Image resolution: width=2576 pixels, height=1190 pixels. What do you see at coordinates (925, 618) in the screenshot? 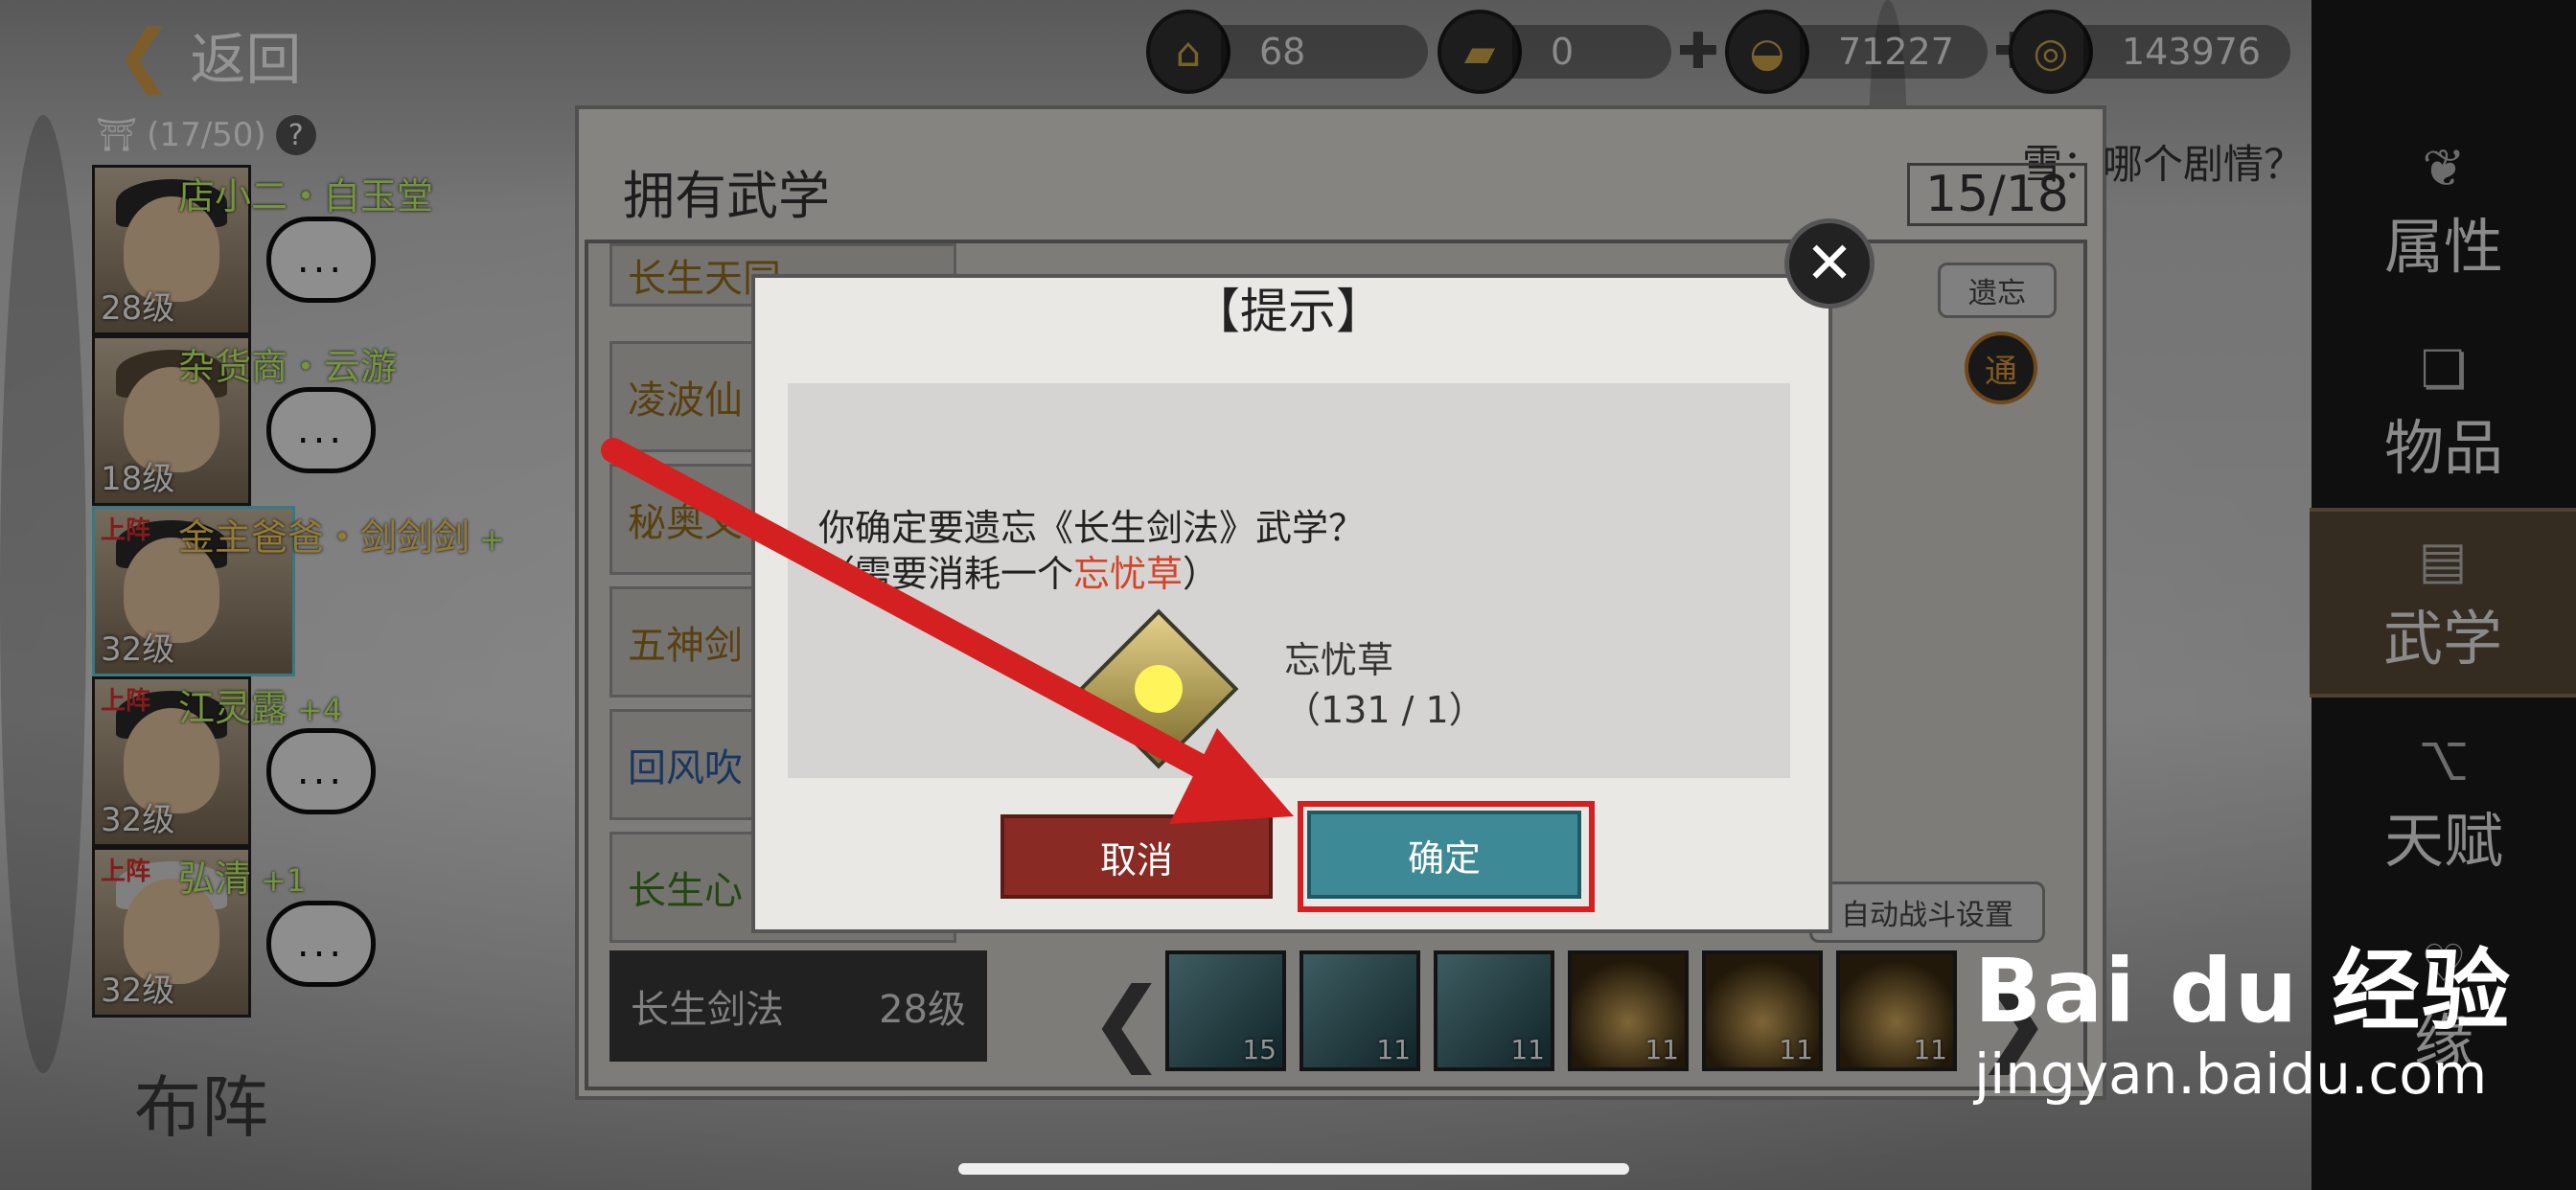
I see `arrow-shaft` at bounding box center [925, 618].